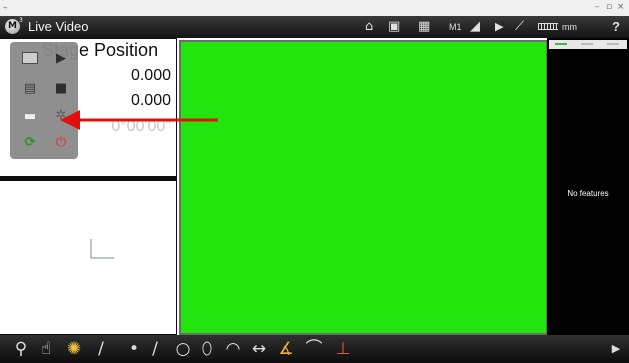 This screenshot has width=629, height=363. What do you see at coordinates (30, 143) in the screenshot?
I see `refresh-icon: ⟳` at bounding box center [30, 143].